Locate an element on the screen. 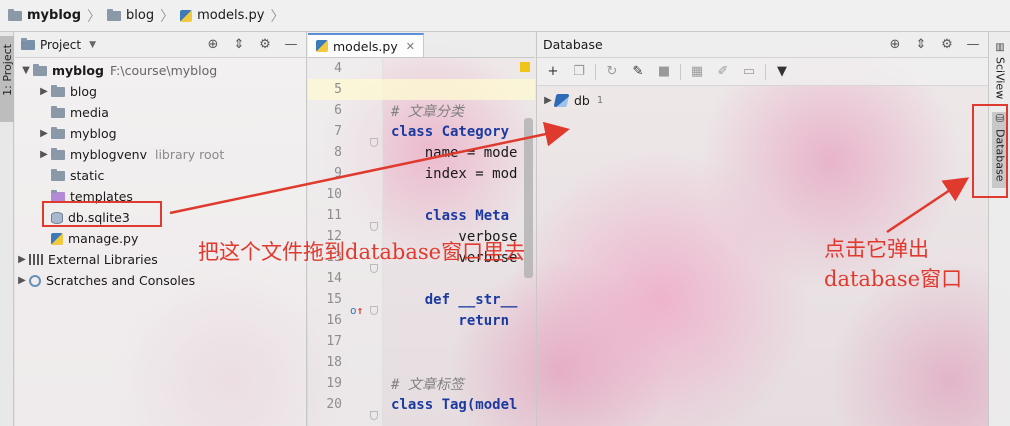  filter-icon: ▼ is located at coordinates (782, 72).